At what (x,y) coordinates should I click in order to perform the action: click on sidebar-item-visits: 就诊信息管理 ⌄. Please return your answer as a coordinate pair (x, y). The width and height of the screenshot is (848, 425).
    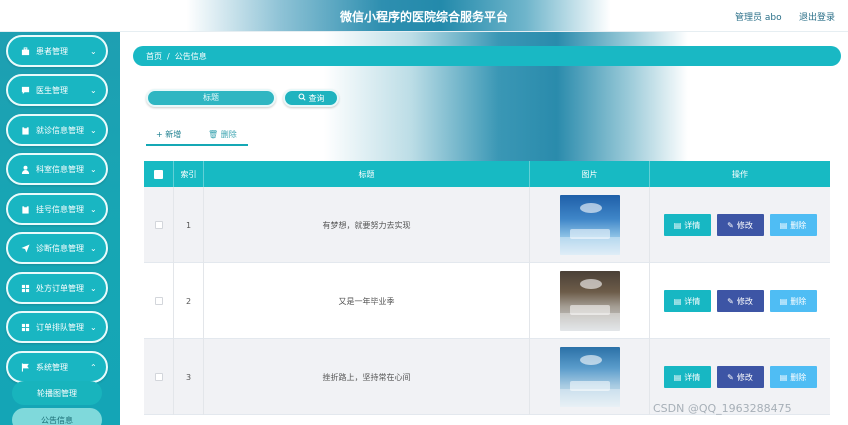
    Looking at the image, I should click on (57, 130).